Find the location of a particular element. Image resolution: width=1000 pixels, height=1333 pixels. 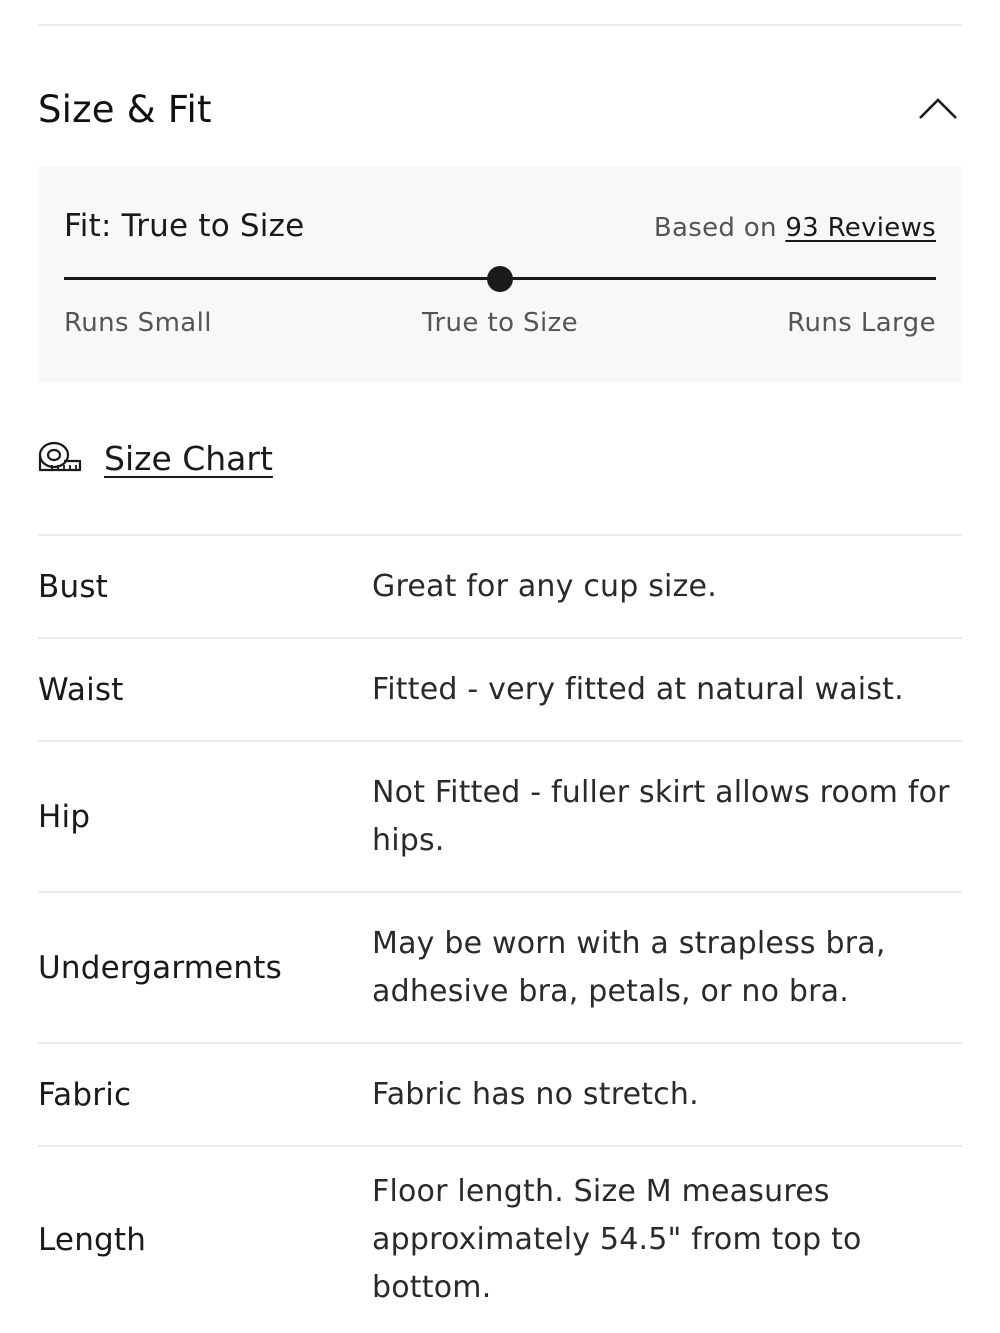

fit-label: Fit: True to Size is located at coordinates (184, 226).